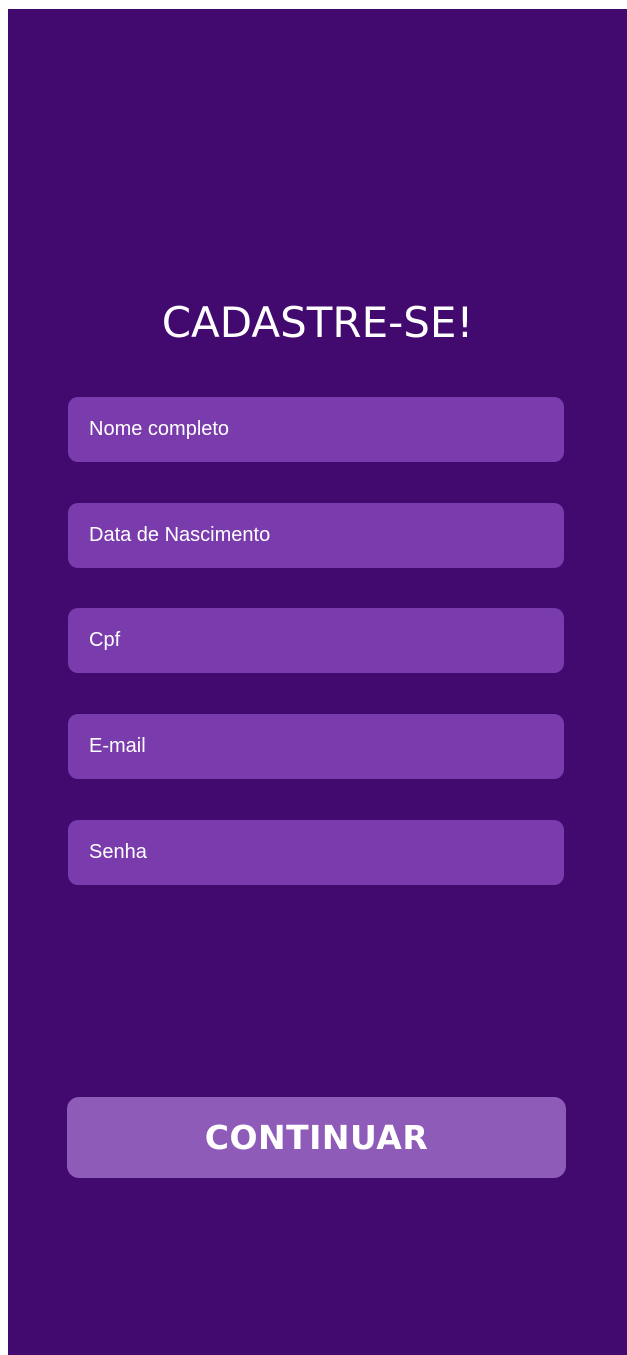 The height and width of the screenshot is (1355, 627). Describe the element at coordinates (316, 1137) in the screenshot. I see `continue-button: CONTINUAR` at that location.